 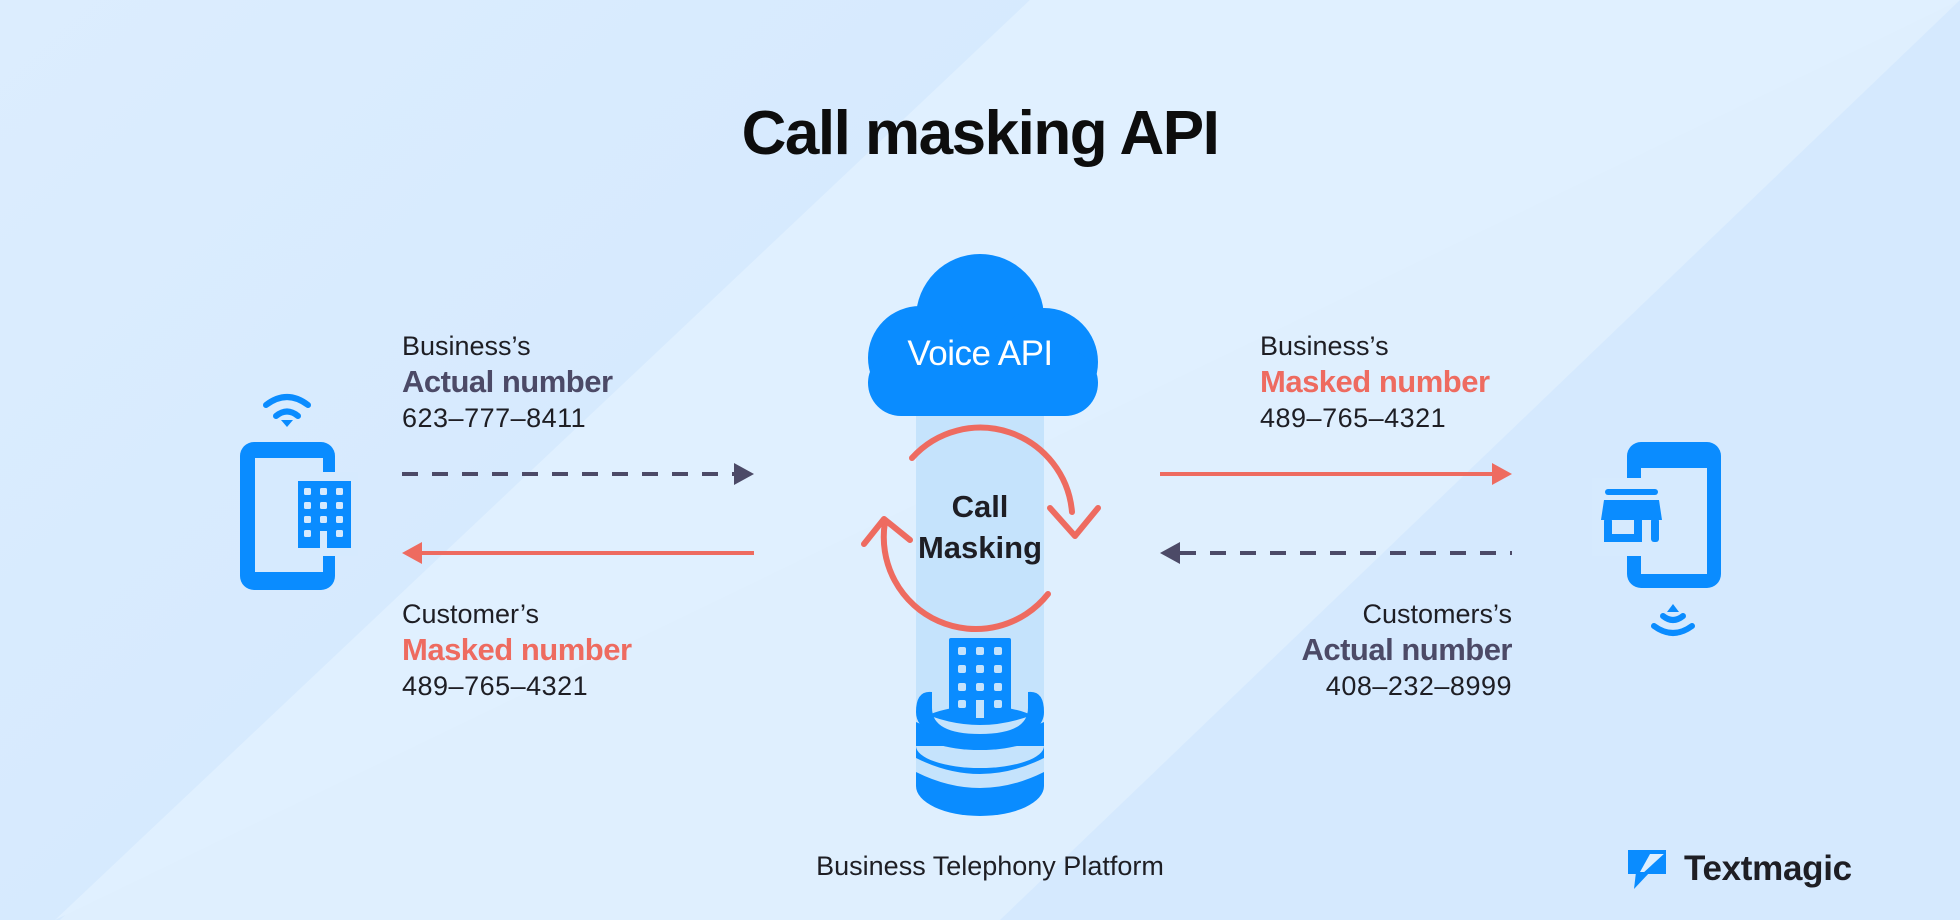 I want to click on left-outgoing-arrow, so click(x=578, y=474).